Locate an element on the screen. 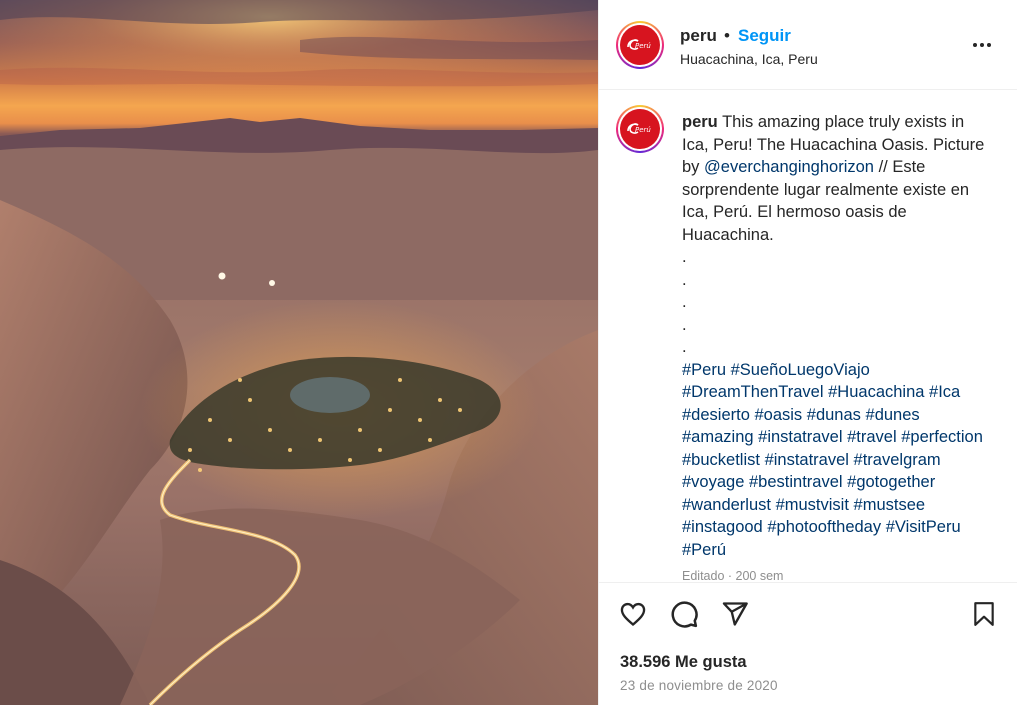 The height and width of the screenshot is (705, 1017). post-date: 23 de noviembre de 2020 is located at coordinates (699, 685).